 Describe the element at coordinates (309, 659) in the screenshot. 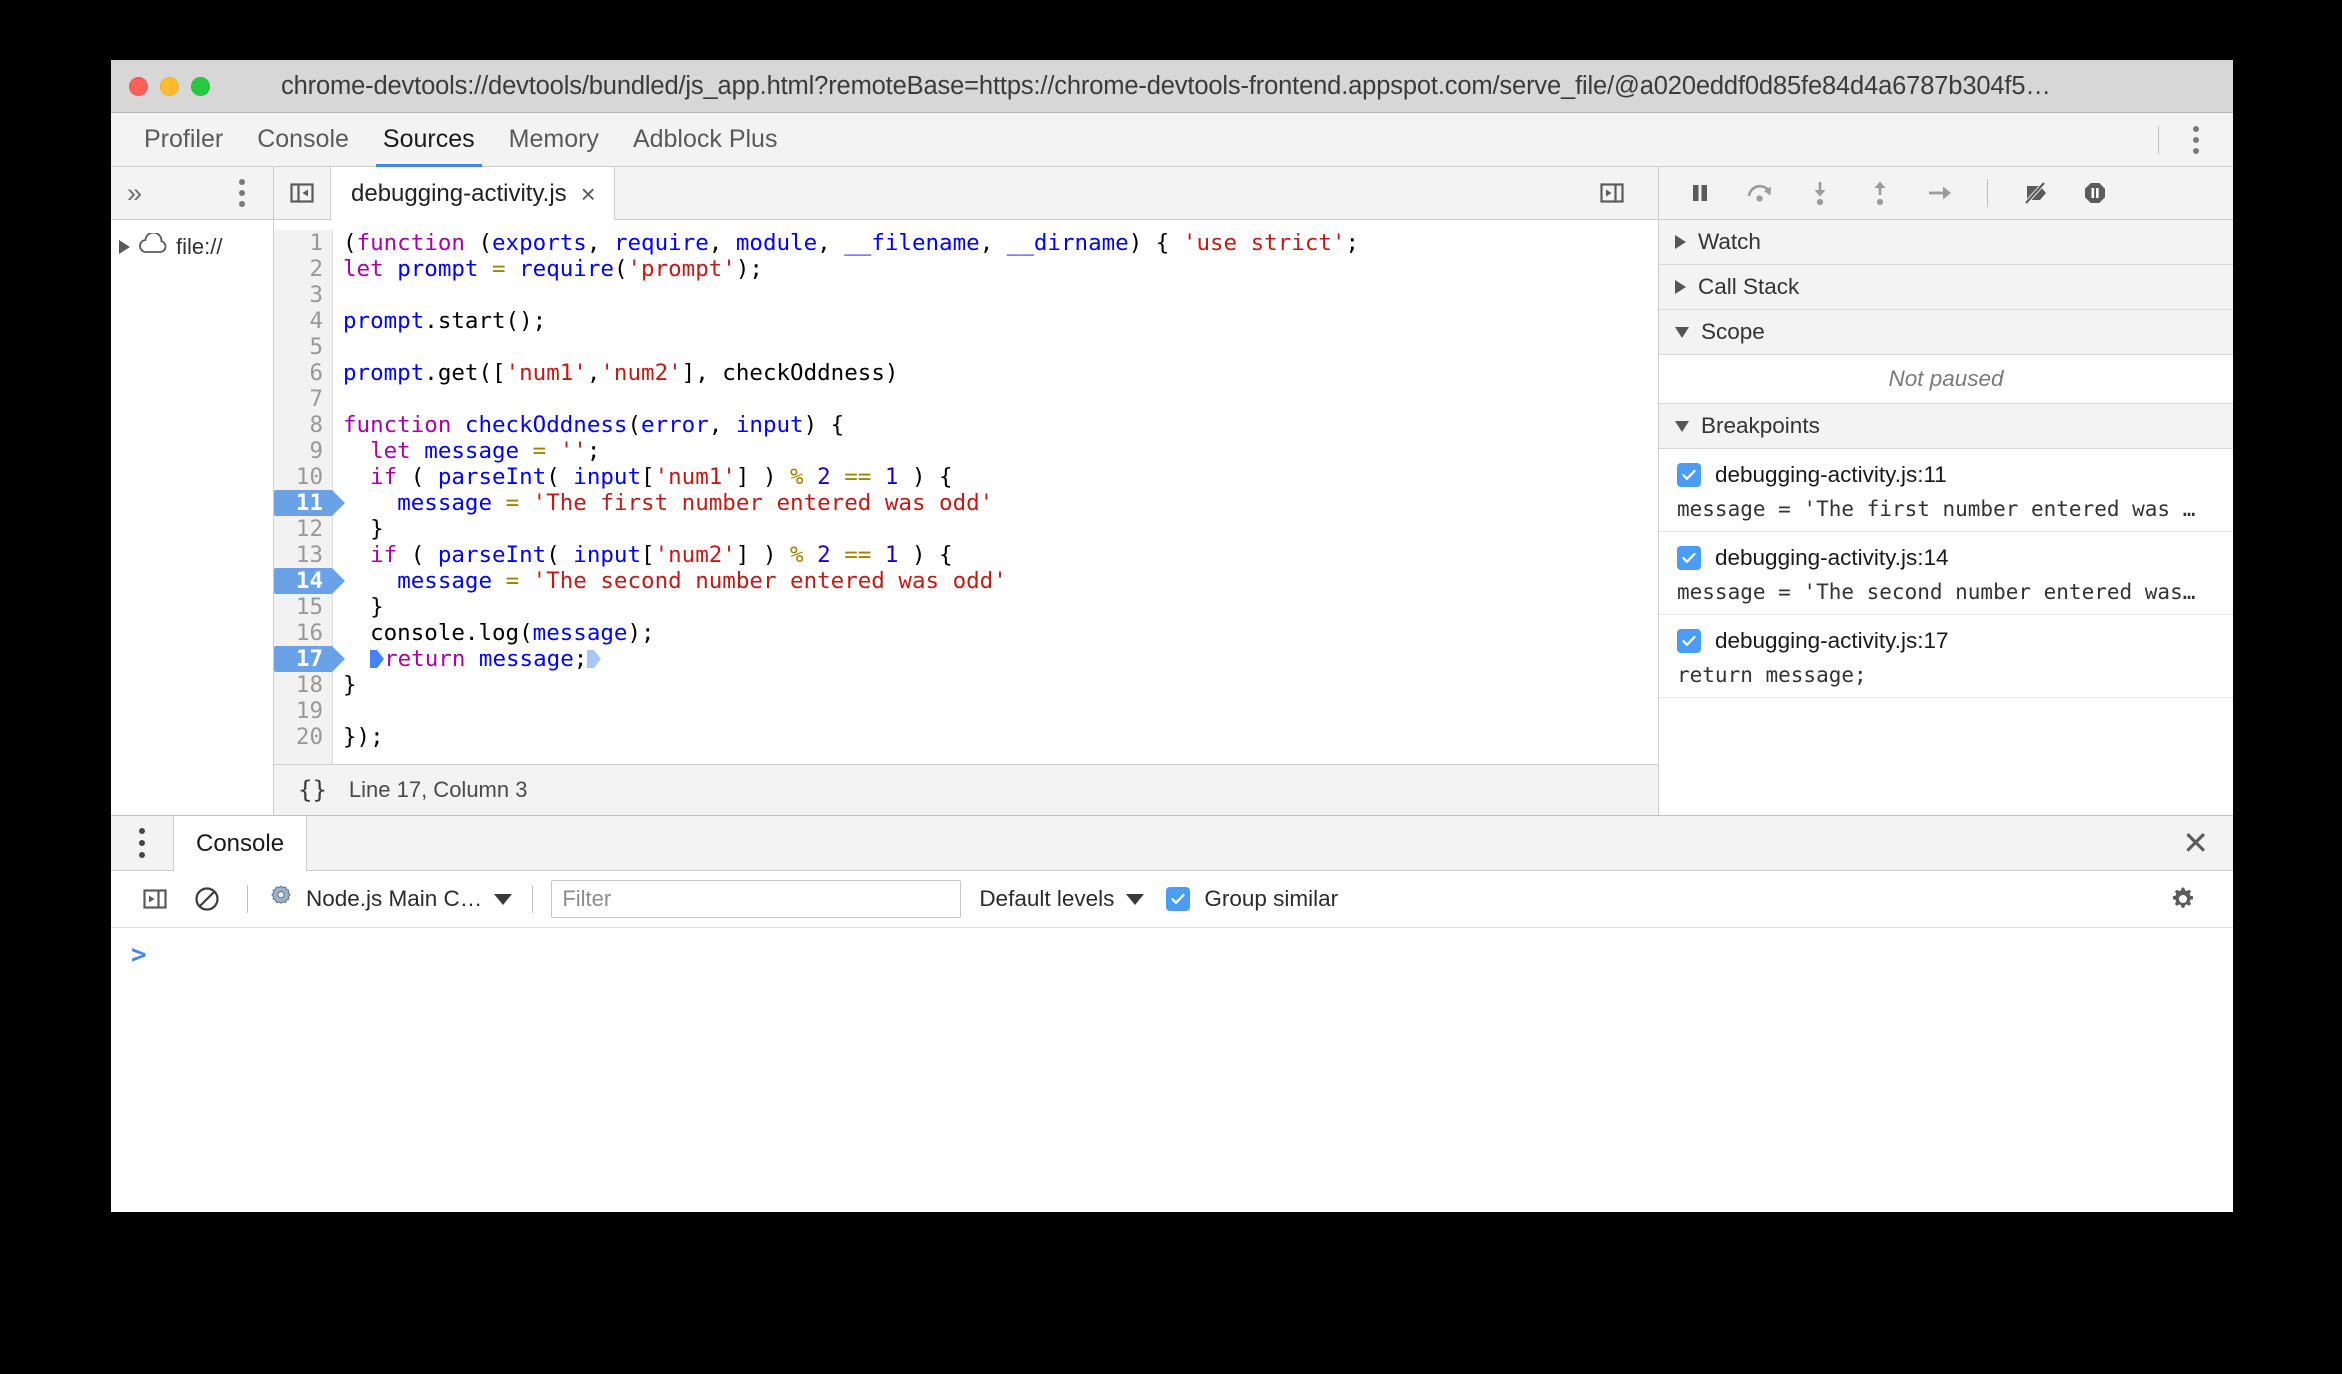

I see `line-number-breakpoint: 17` at that location.